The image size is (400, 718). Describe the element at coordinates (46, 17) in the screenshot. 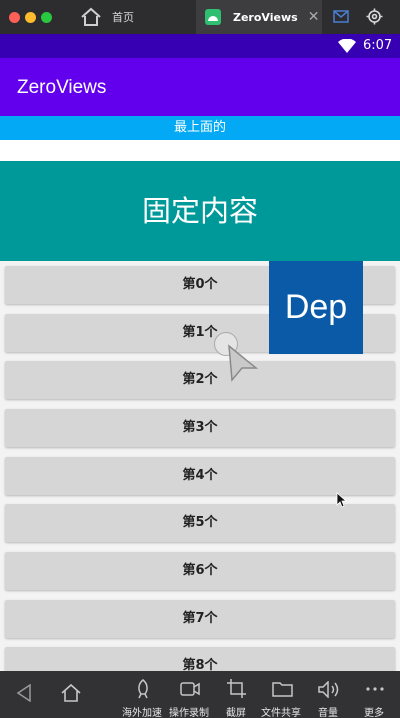

I see `maximize-window-button` at that location.